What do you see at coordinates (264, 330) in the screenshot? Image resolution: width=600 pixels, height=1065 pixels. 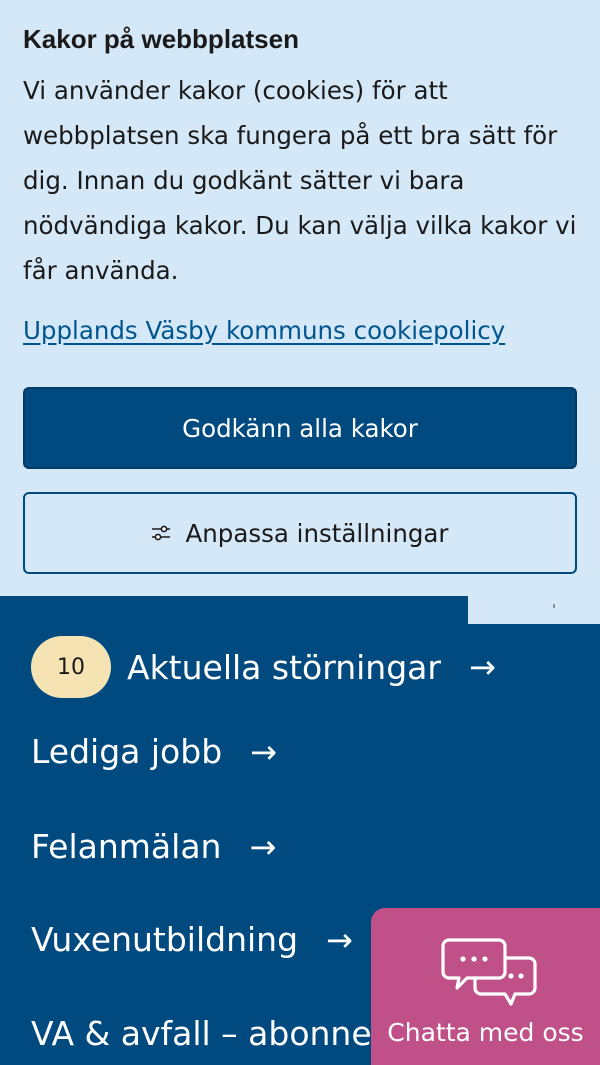 I see `cookie-policy-link: Upplands Väsby kommuns cookiepolicy` at bounding box center [264, 330].